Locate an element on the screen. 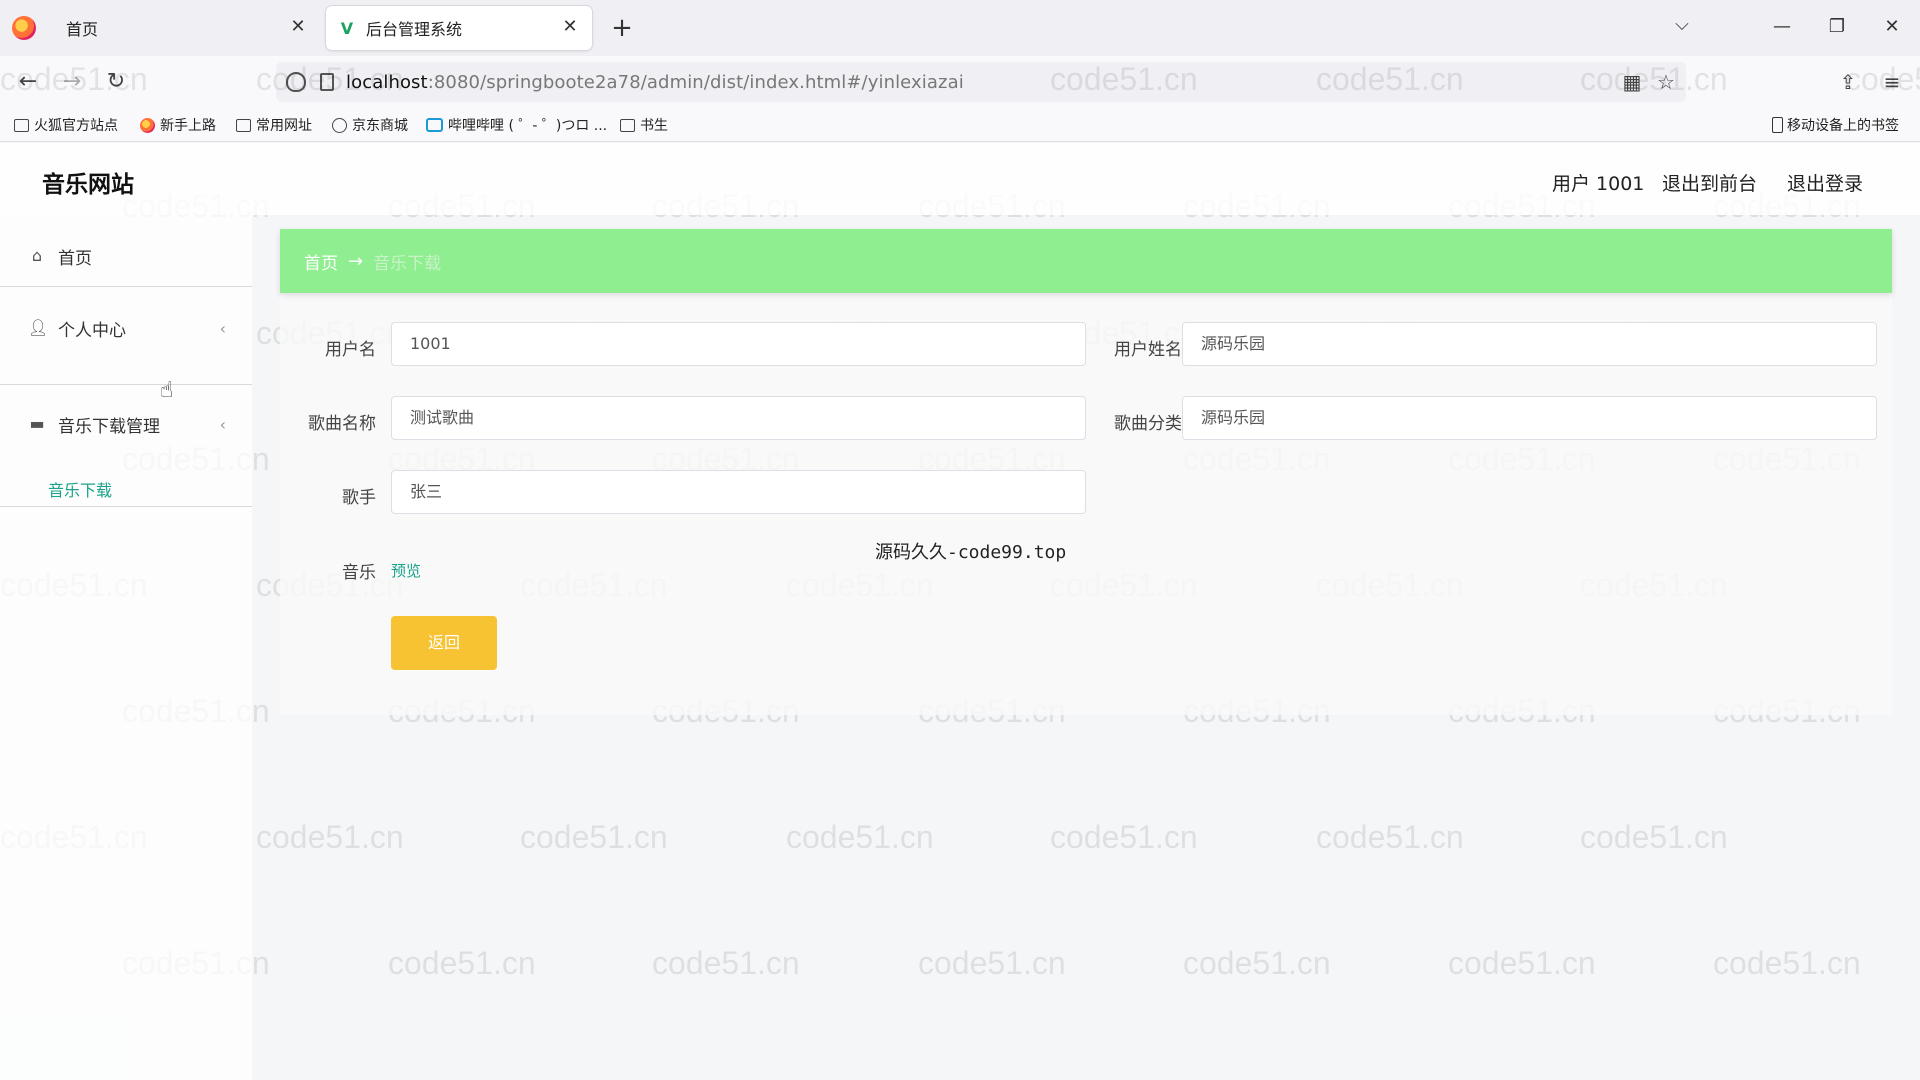 This screenshot has width=1920, height=1080. minimize-icon: — is located at coordinates (1782, 27).